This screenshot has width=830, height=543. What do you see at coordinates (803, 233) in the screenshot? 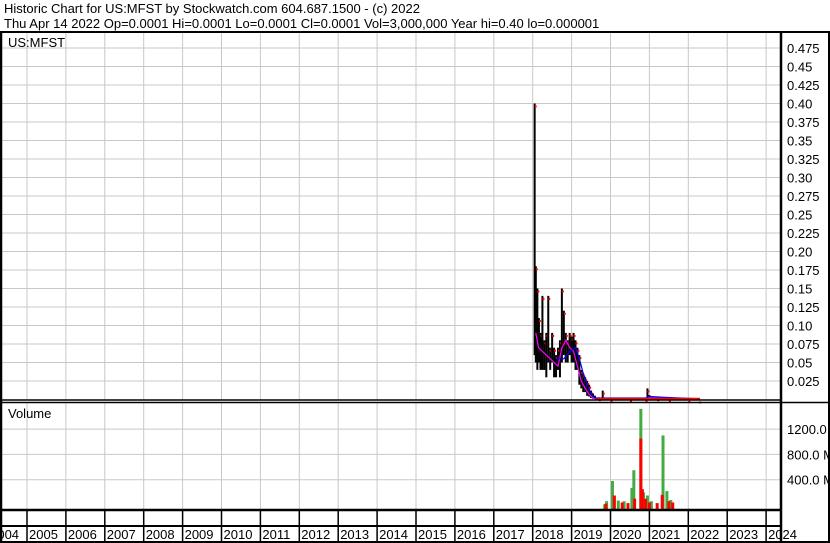
I see `price-tick-label: 0.225` at bounding box center [803, 233].